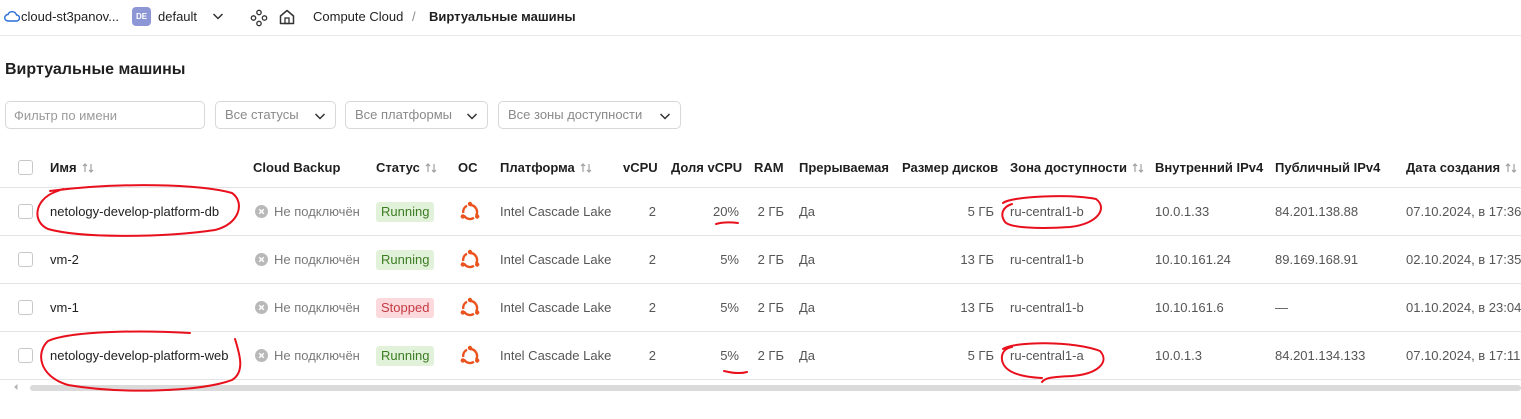 This screenshot has height=419, width=1521. Describe the element at coordinates (403, 114) in the screenshot. I see `platform-filter-value: Все платформы` at that location.